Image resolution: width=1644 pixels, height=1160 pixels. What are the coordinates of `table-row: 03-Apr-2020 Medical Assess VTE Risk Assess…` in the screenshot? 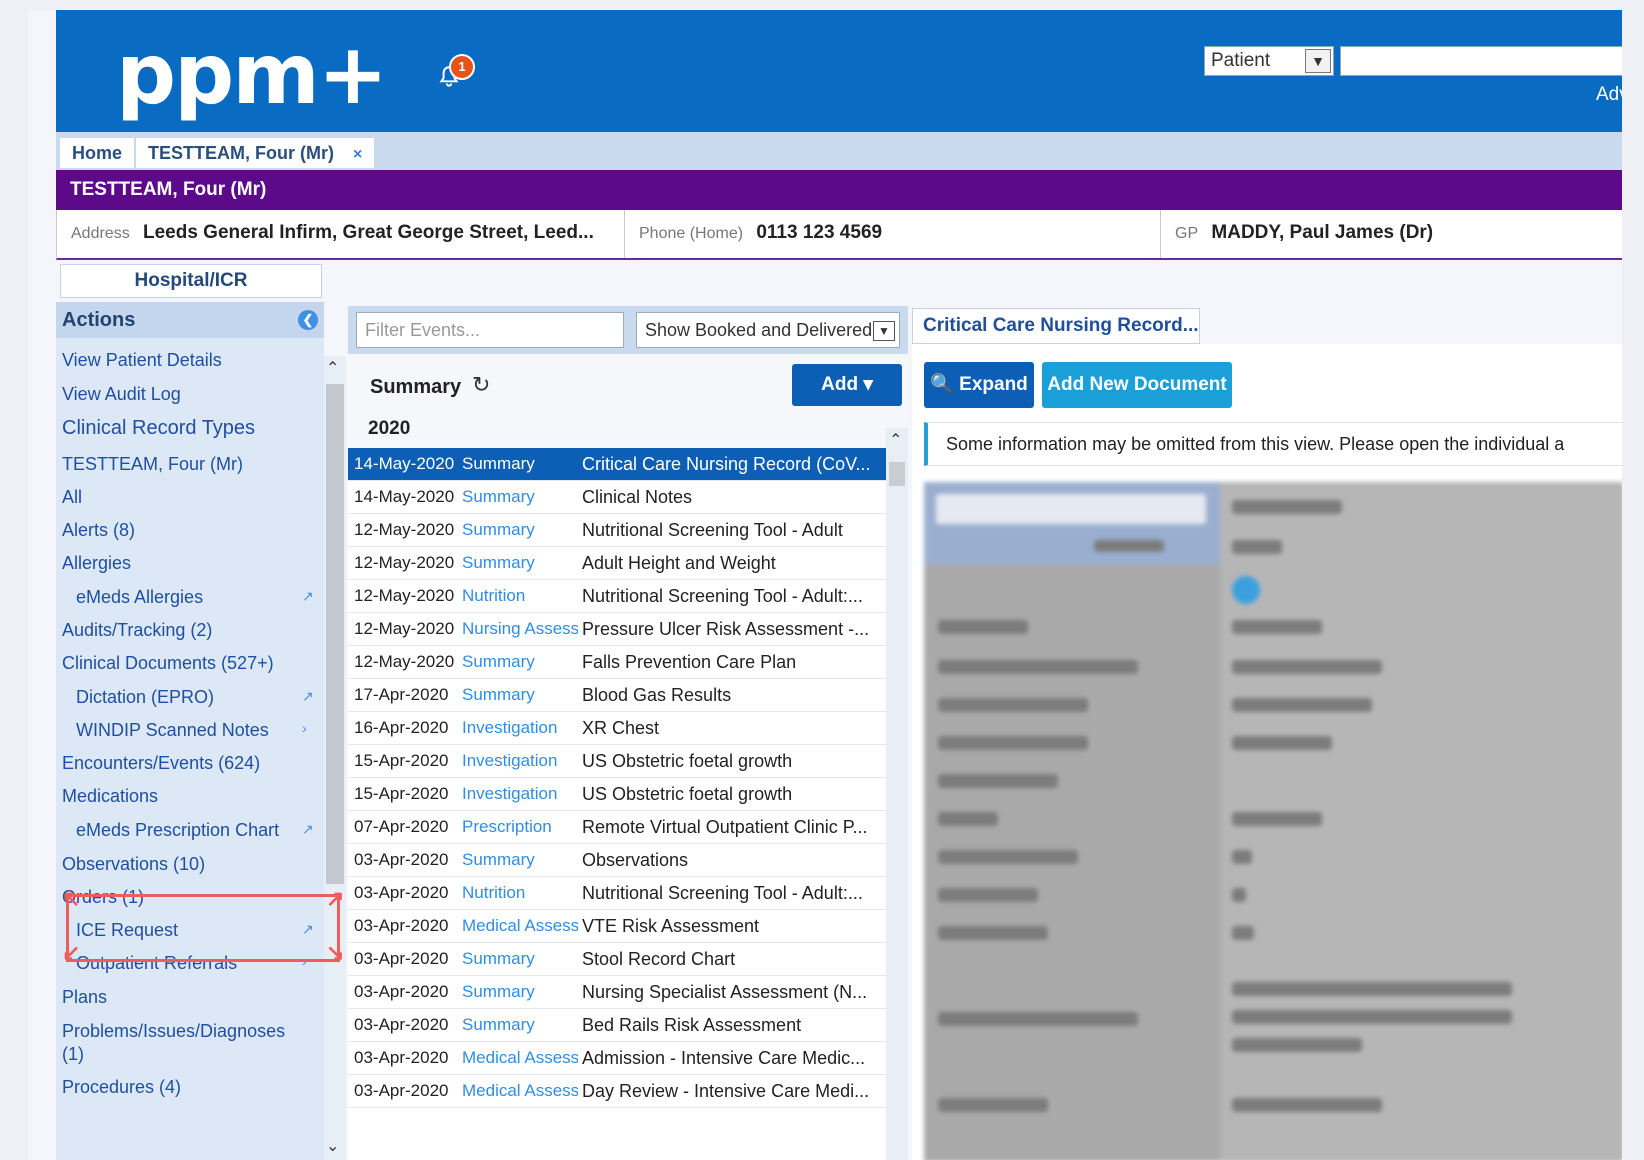 It's located at (617, 926).